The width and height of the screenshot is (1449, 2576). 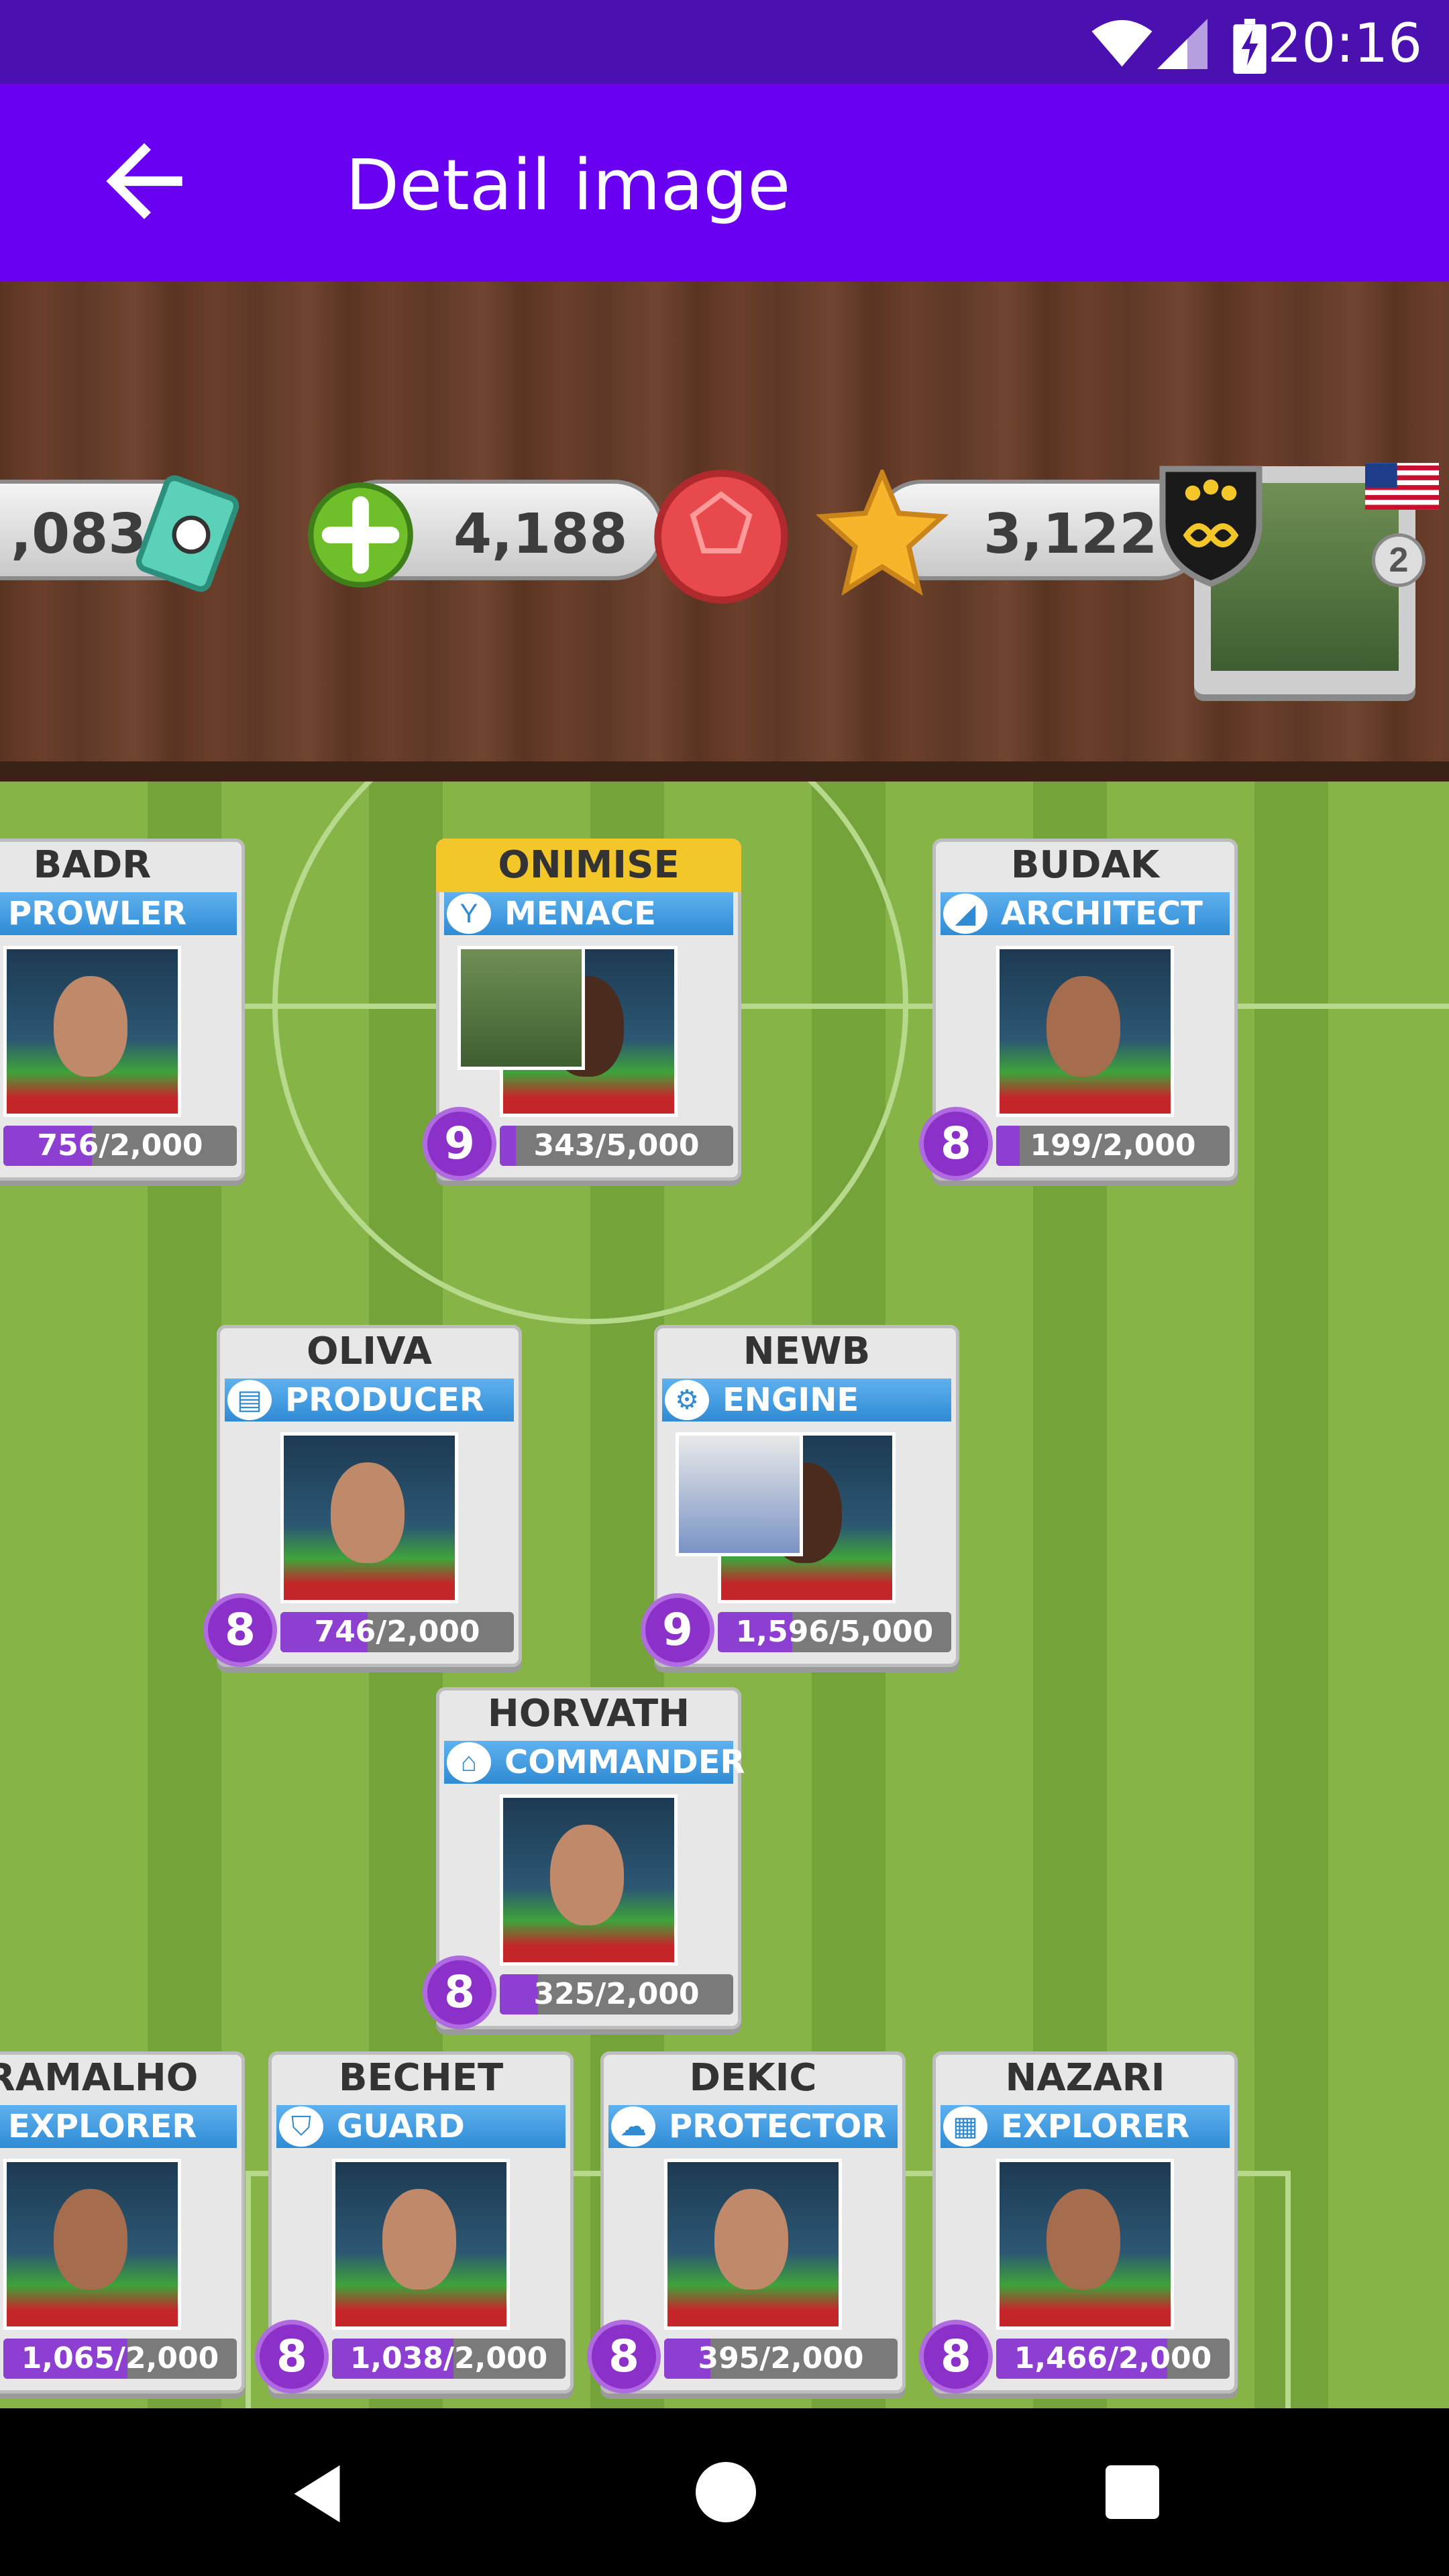 I want to click on xp-progress-bar: 395/2,000, so click(x=781, y=2359).